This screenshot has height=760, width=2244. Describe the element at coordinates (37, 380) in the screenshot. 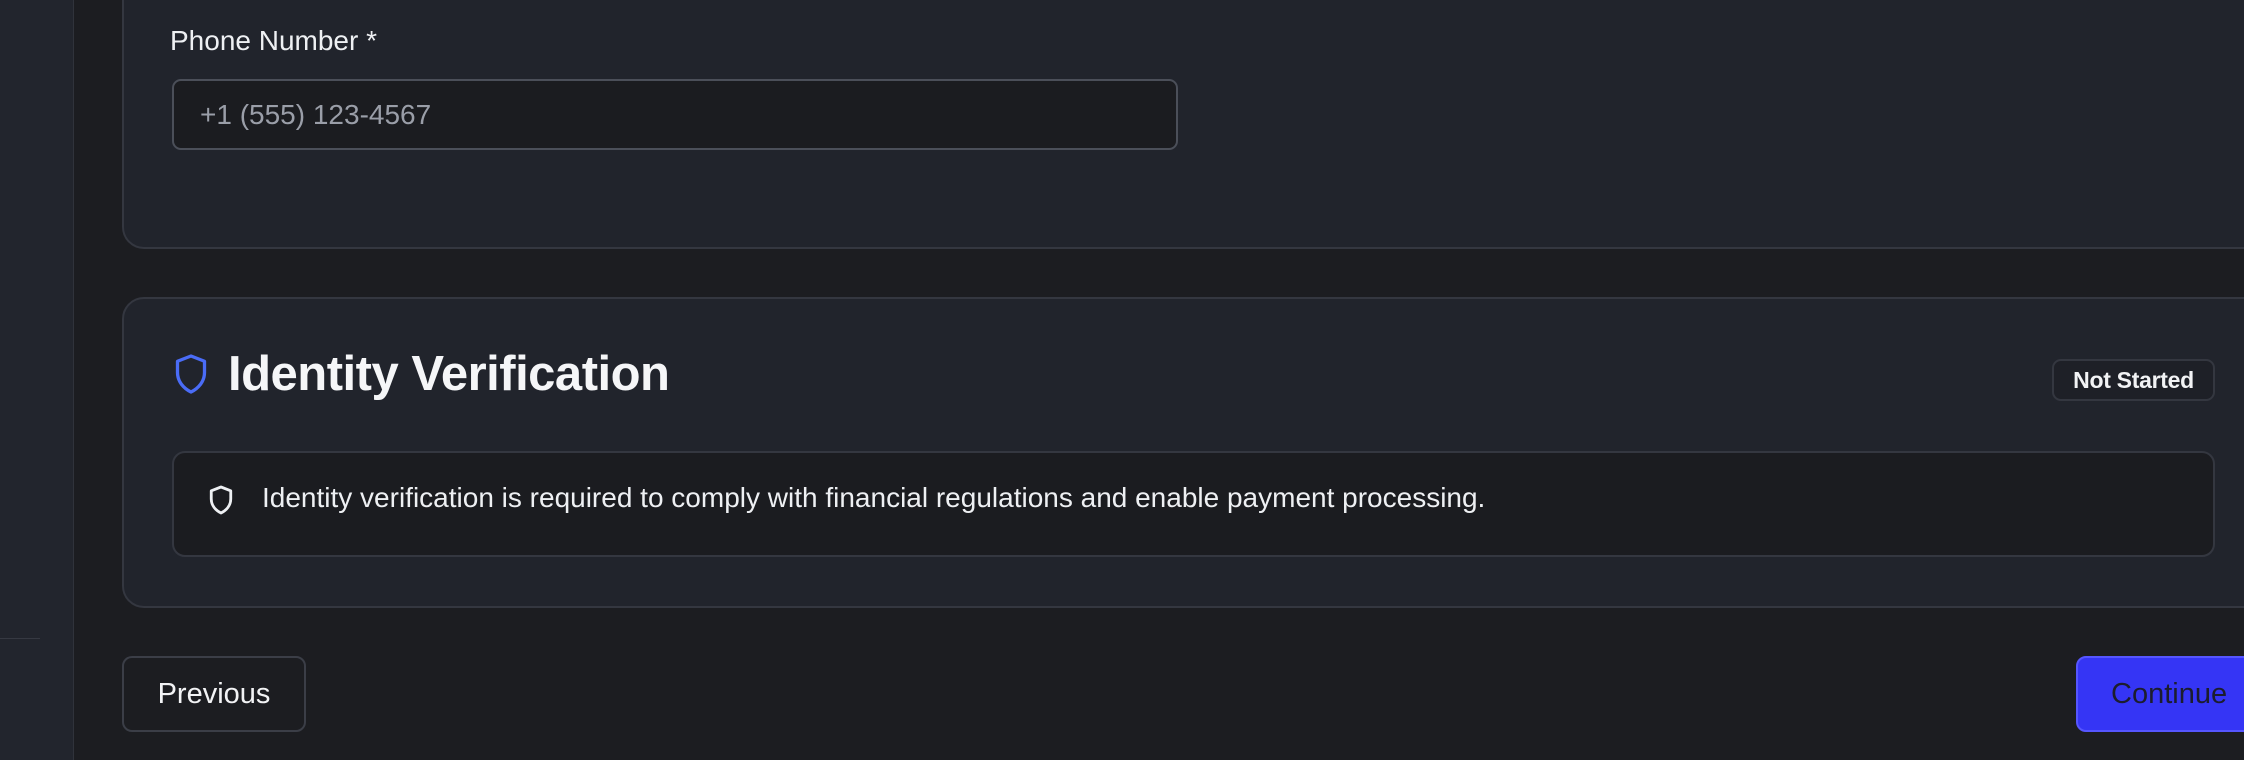

I see `sidebar` at that location.